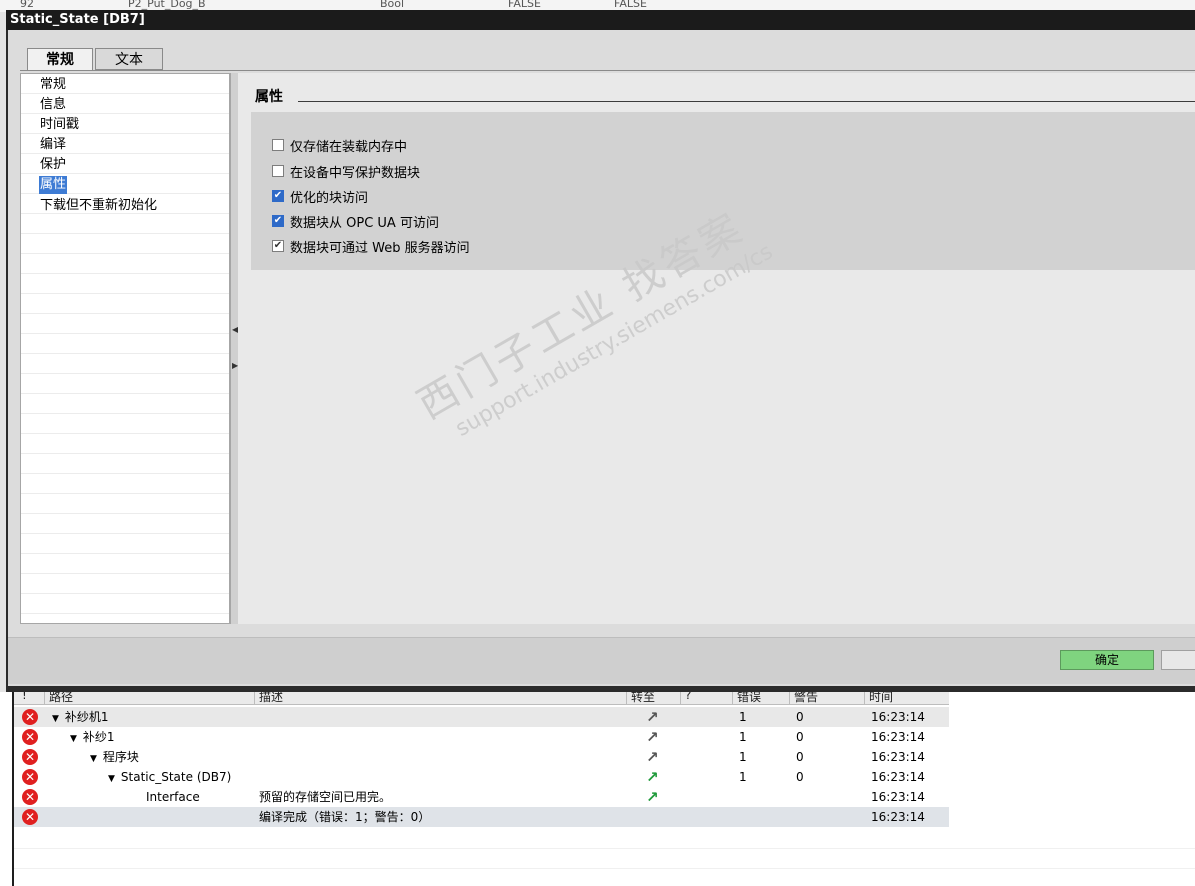 The image size is (1195, 886). What do you see at coordinates (630, 5) in the screenshot?
I see `bg-row-start: FALSE` at bounding box center [630, 5].